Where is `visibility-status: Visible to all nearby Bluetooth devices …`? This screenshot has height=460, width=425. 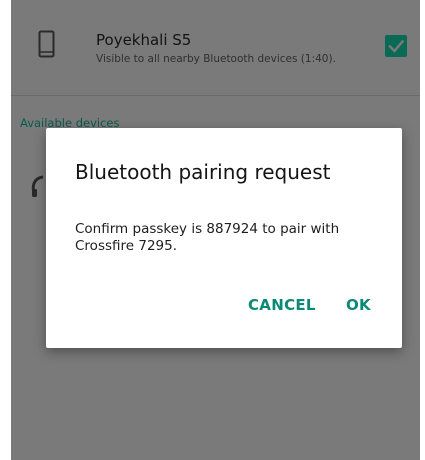 visibility-status: Visible to all nearby Bluetooth devices … is located at coordinates (216, 59).